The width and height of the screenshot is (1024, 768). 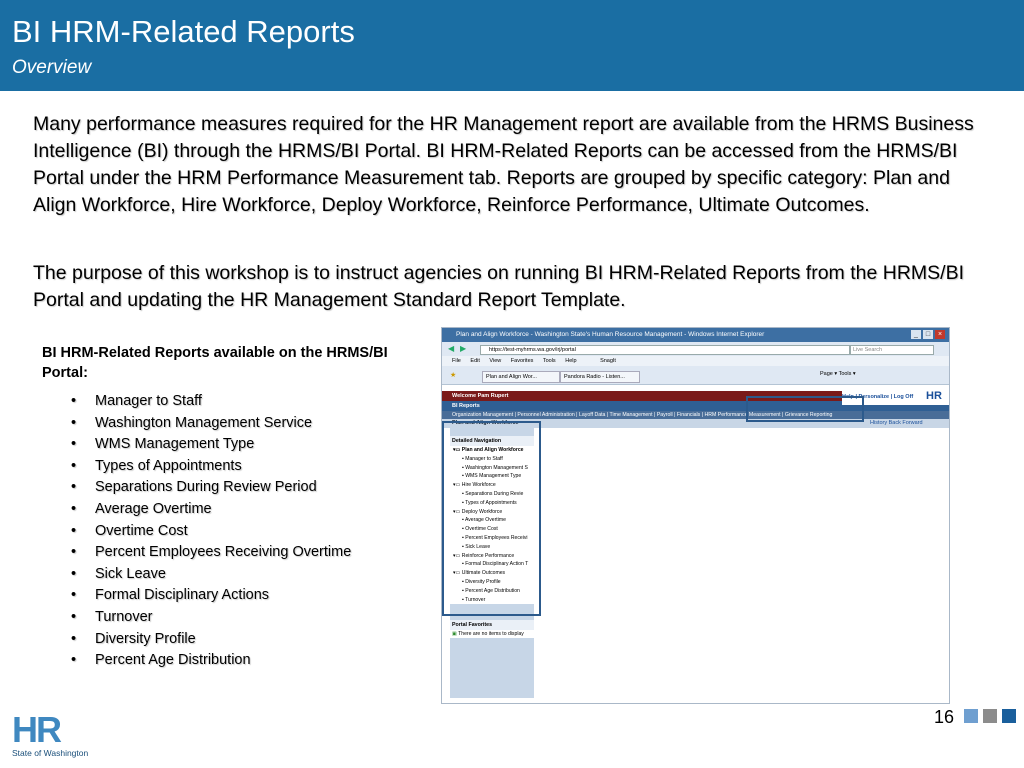 What do you see at coordinates (194, 487) in the screenshot?
I see `list-item: • Separations During Review Period` at bounding box center [194, 487].